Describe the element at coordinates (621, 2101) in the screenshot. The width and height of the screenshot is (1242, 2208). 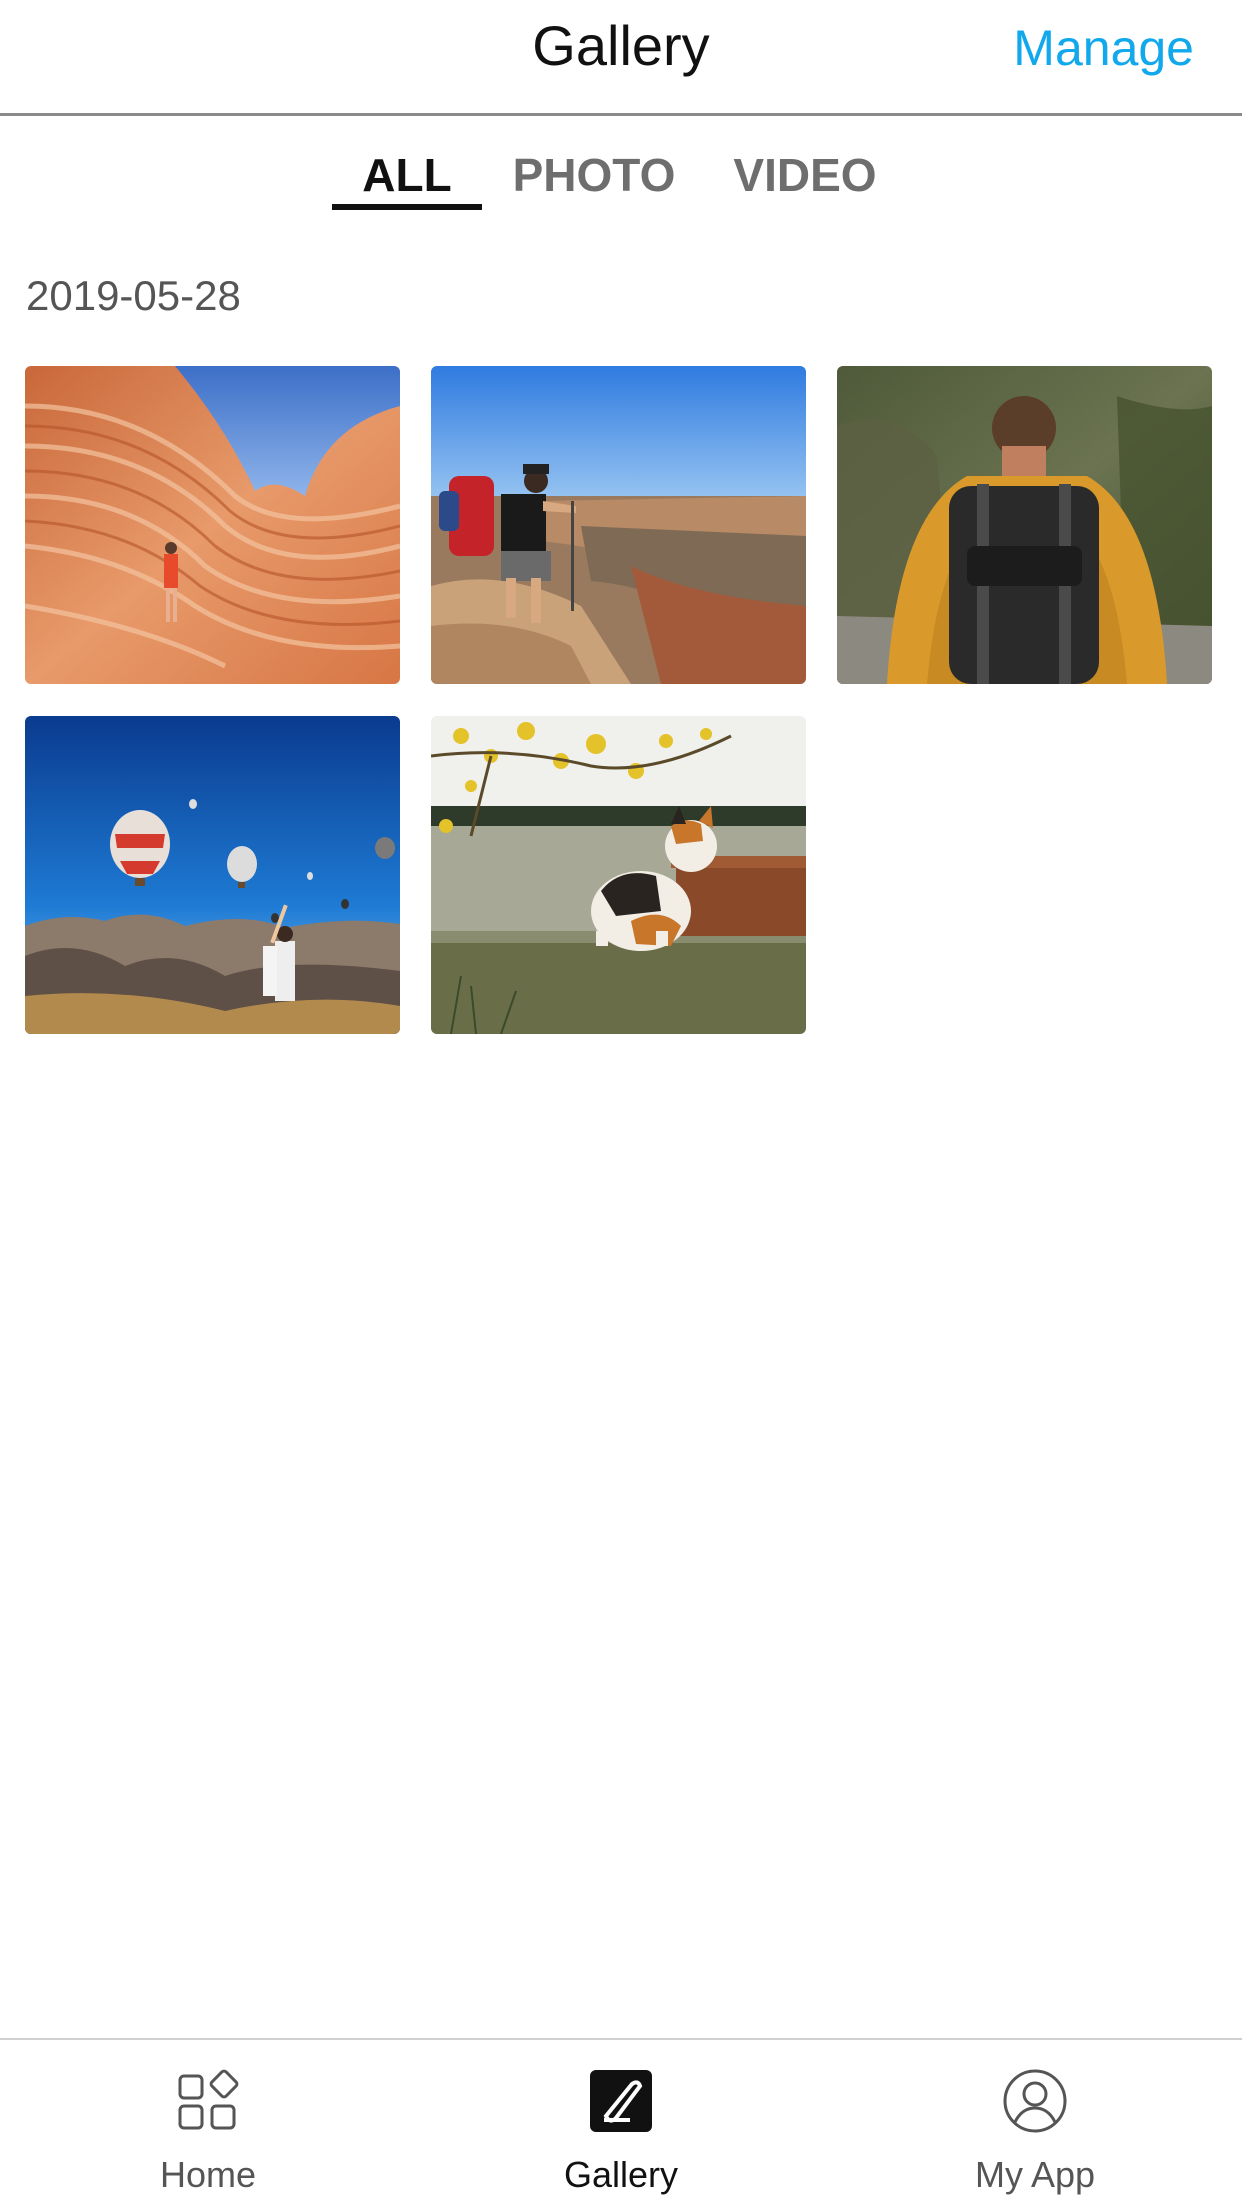
I see `gallery-edit-icon` at that location.